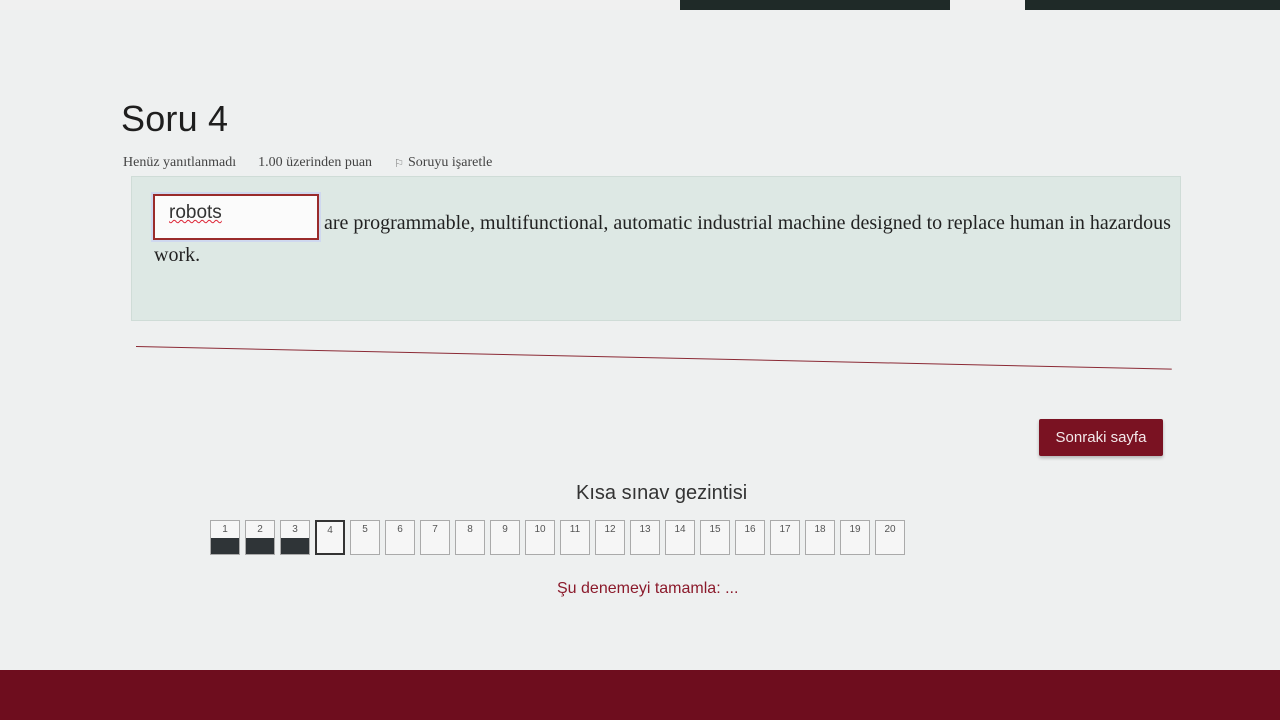 The width and height of the screenshot is (1280, 720). I want to click on quiz-nav-item-number: 2, so click(260, 529).